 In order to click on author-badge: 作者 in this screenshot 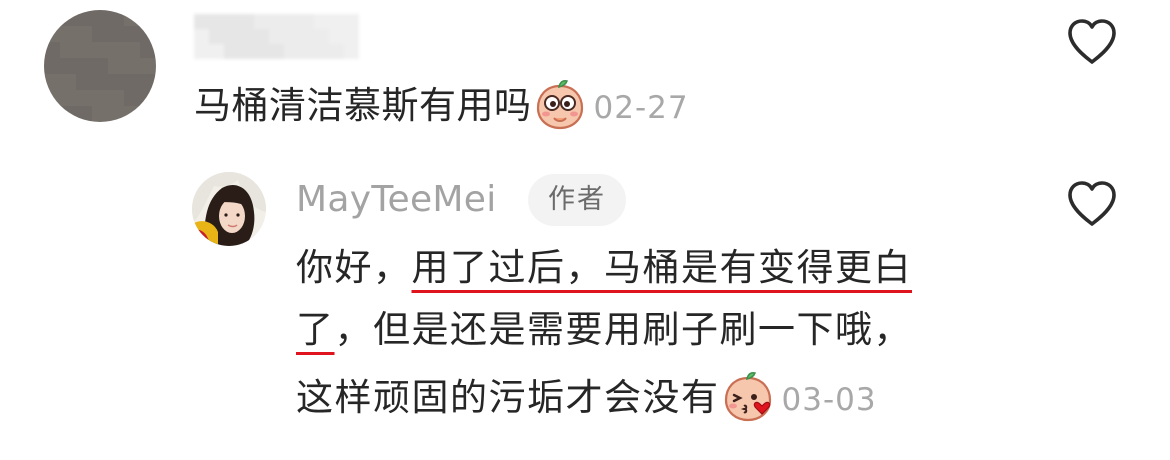, I will do `click(577, 200)`.